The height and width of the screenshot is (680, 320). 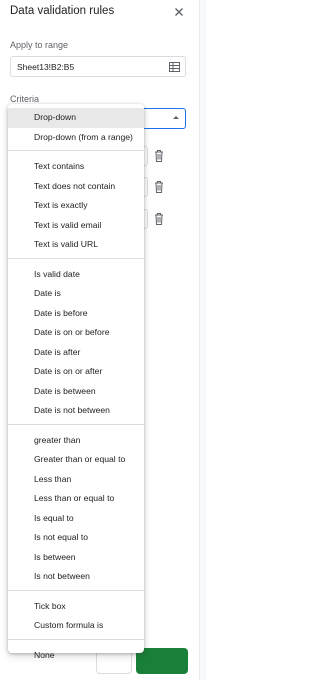 I want to click on criteria-label: Criteria, so click(x=25, y=99).